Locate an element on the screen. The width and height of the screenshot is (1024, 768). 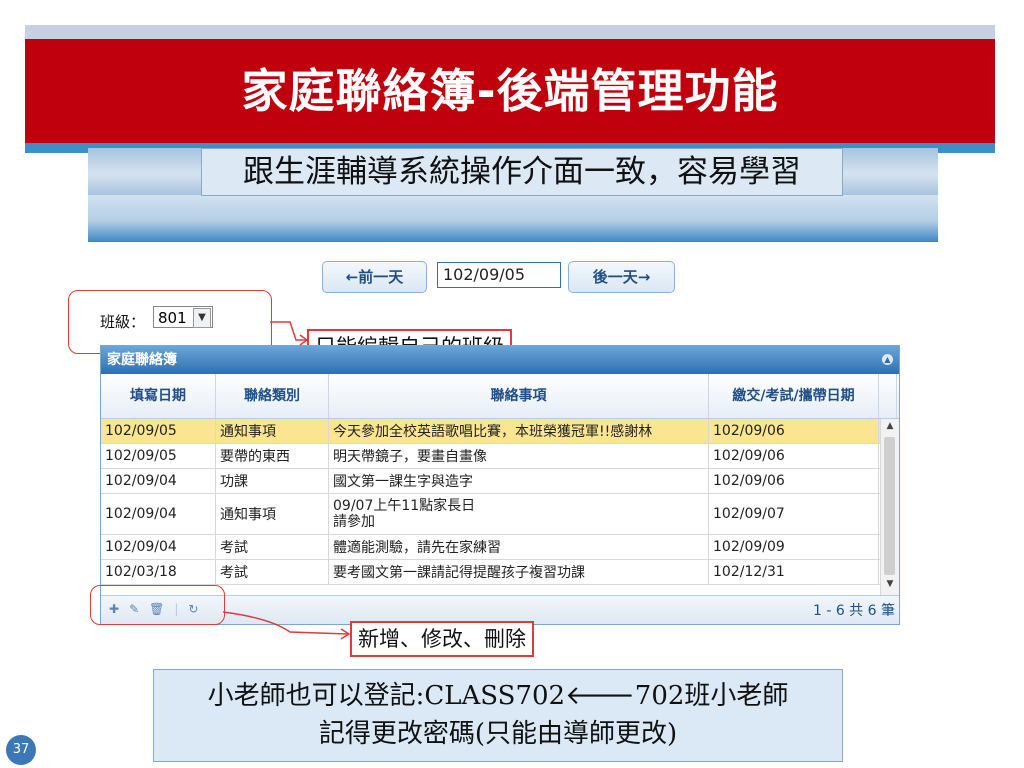
note-line-2: 記得更改密碼(只能由導師更改) is located at coordinates (498, 734).